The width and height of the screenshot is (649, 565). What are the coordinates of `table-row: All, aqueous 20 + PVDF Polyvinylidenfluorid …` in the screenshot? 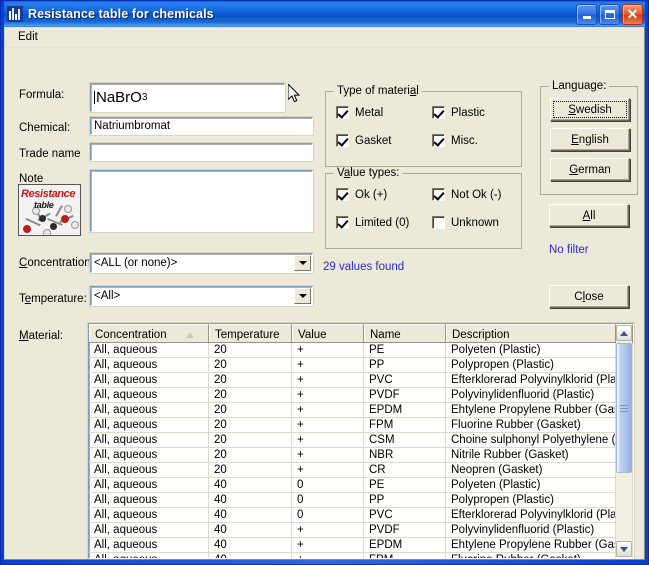 It's located at (361, 395).